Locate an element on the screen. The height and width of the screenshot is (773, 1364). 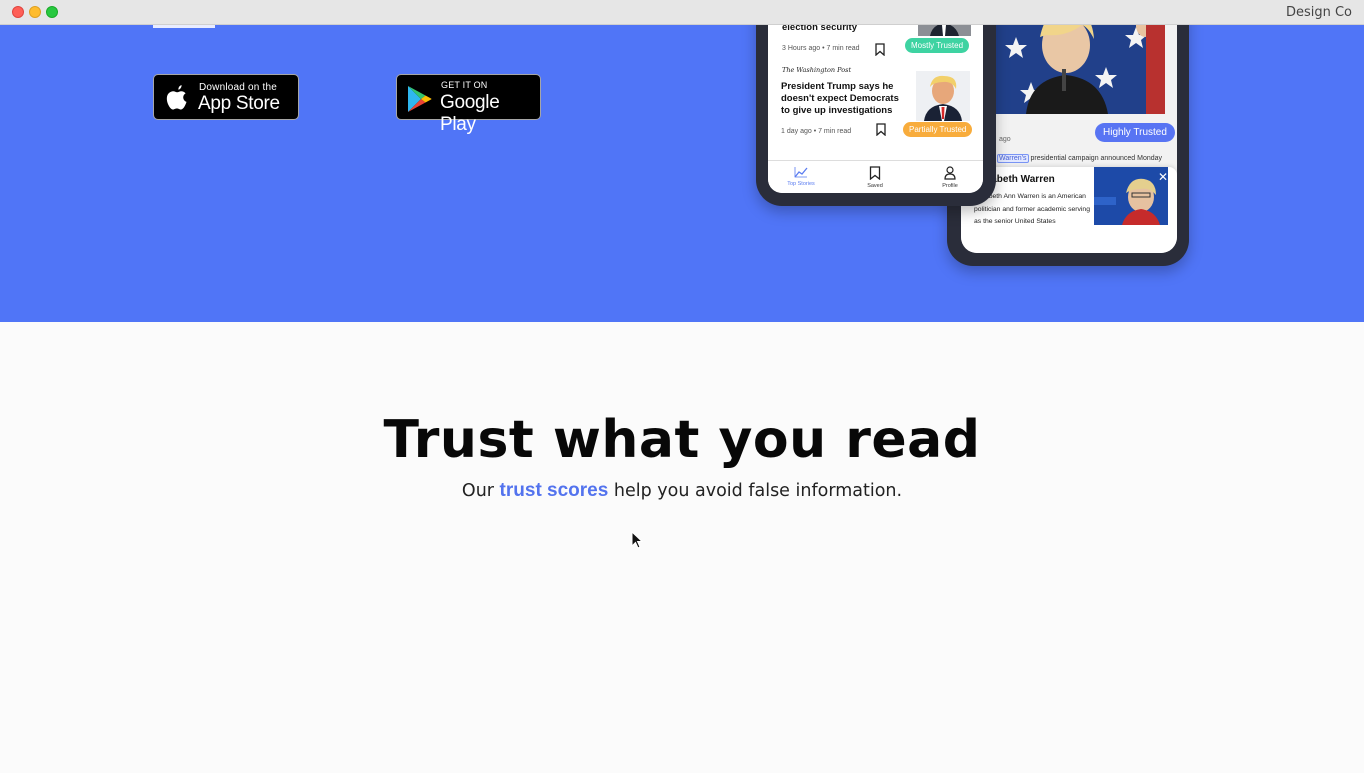
tab-label: Saved is located at coordinates (875, 186).